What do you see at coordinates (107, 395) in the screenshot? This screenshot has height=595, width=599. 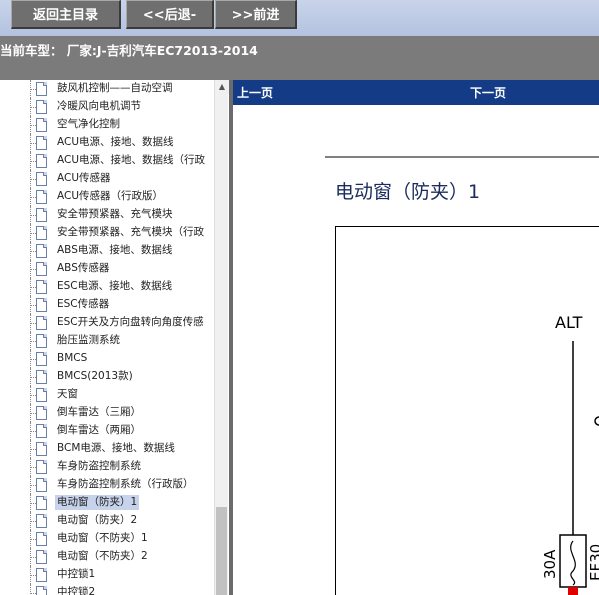 I see `tree-item: 天窗` at bounding box center [107, 395].